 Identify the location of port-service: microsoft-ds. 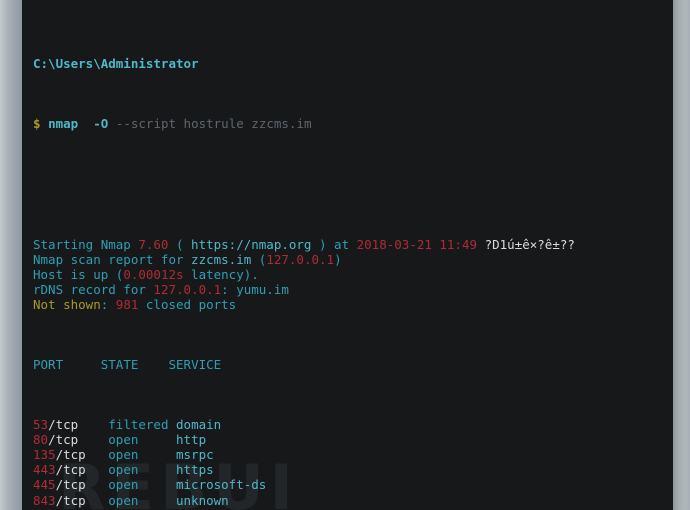
(221, 485).